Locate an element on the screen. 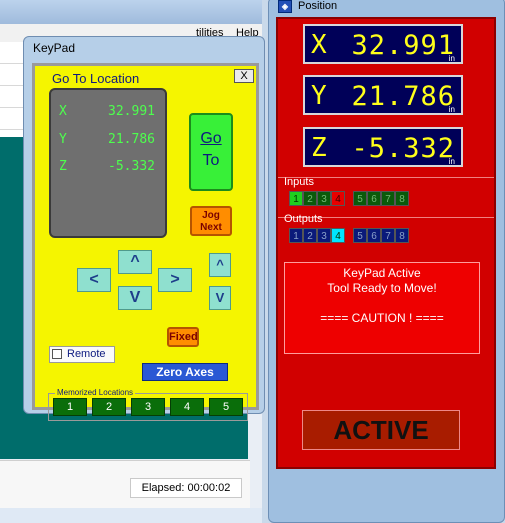  remote-label: Remote is located at coordinates (86, 354).